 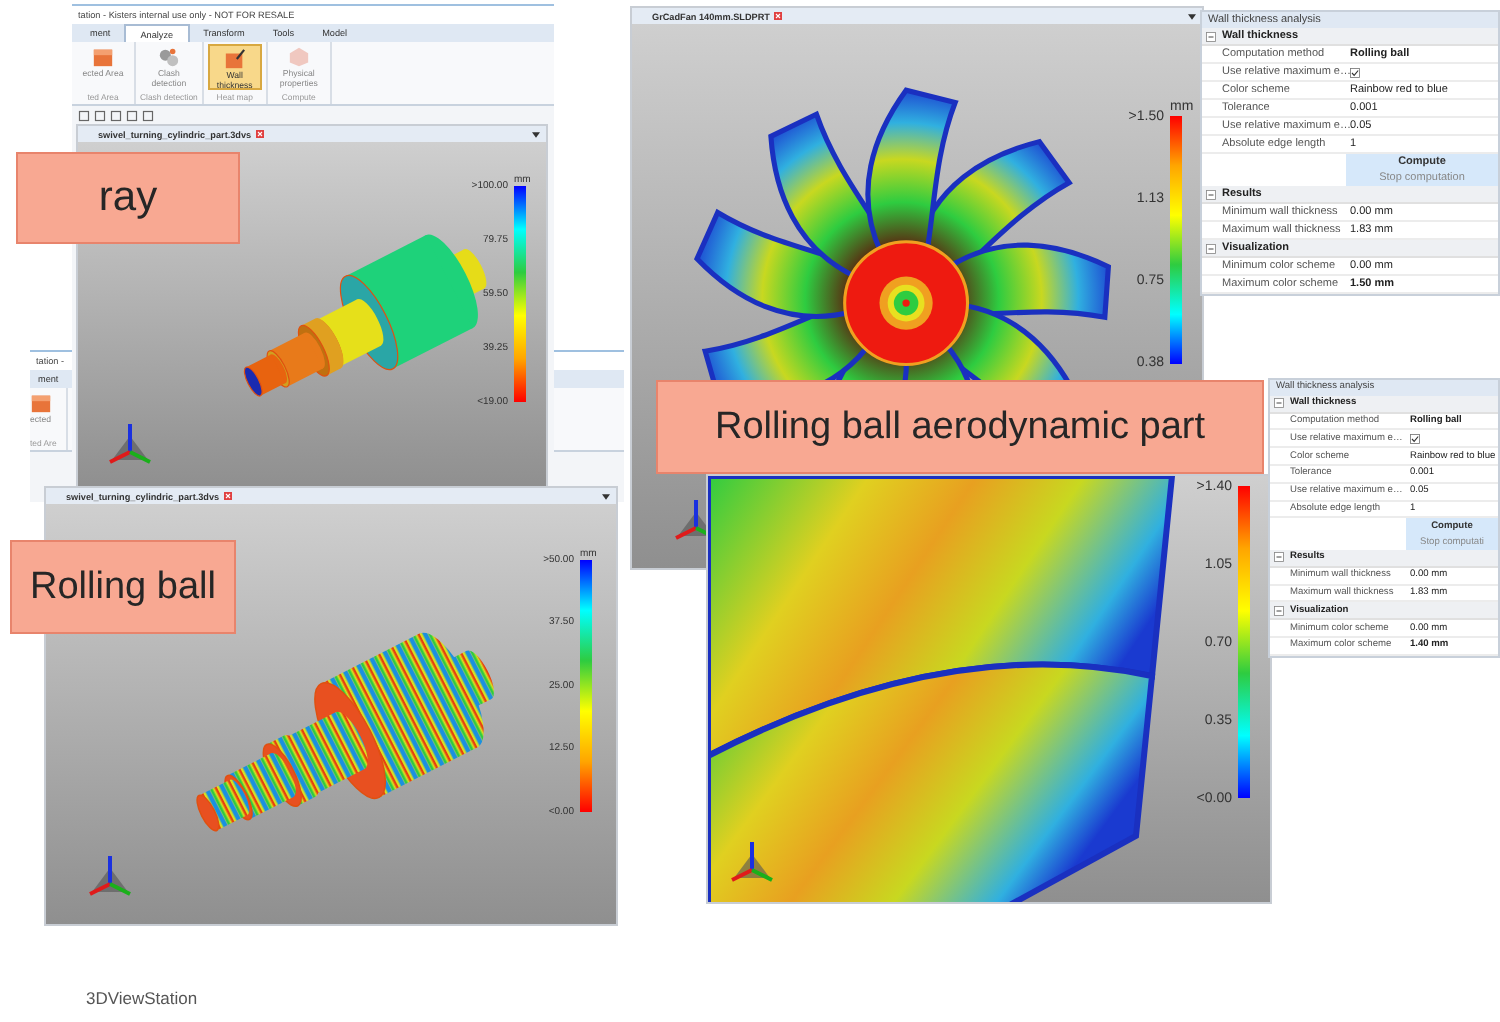 I want to click on callout-label: ray, so click(x=128, y=198).